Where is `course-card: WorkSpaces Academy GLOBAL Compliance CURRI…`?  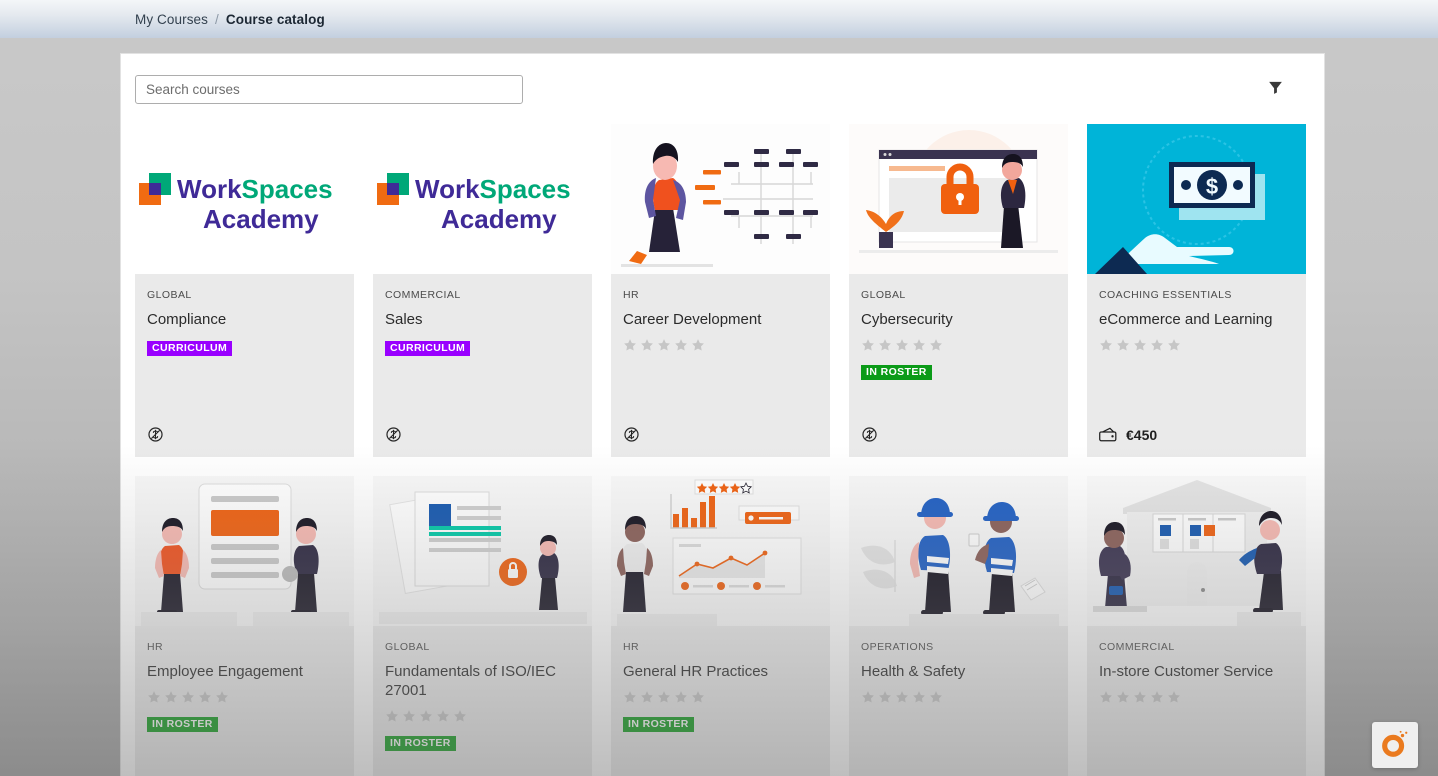 course-card: WorkSpaces Academy GLOBAL Compliance CURRI… is located at coordinates (244, 290).